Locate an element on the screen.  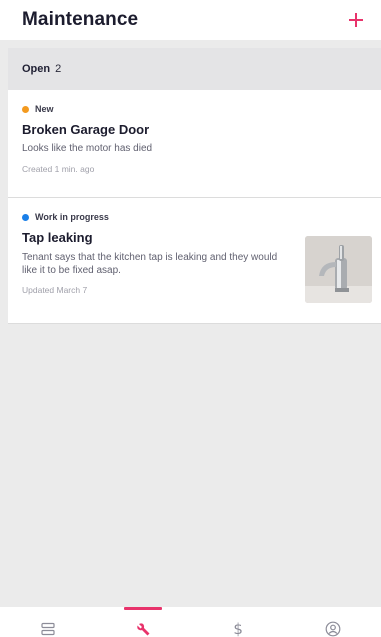
section-header-open: Open 2 is located at coordinates (194, 69).